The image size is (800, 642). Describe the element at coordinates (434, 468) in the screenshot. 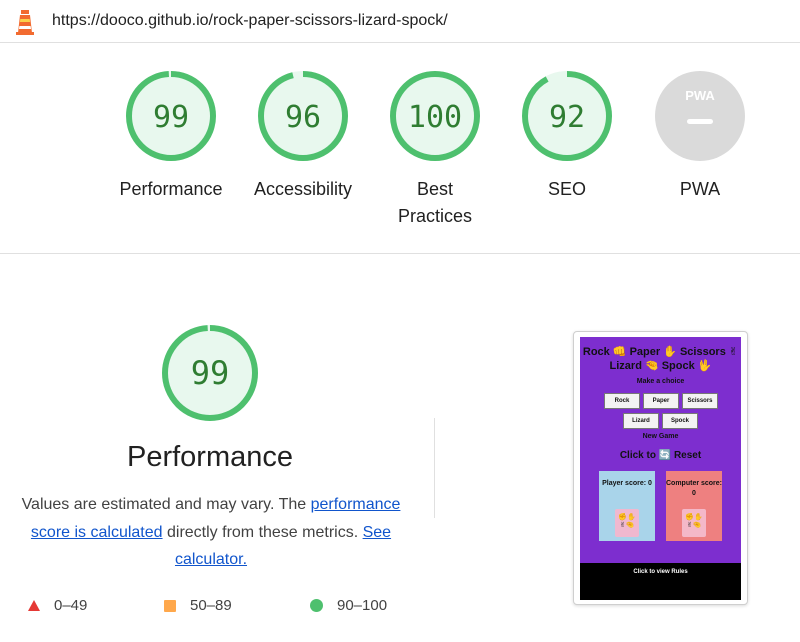

I see `section-divider` at that location.